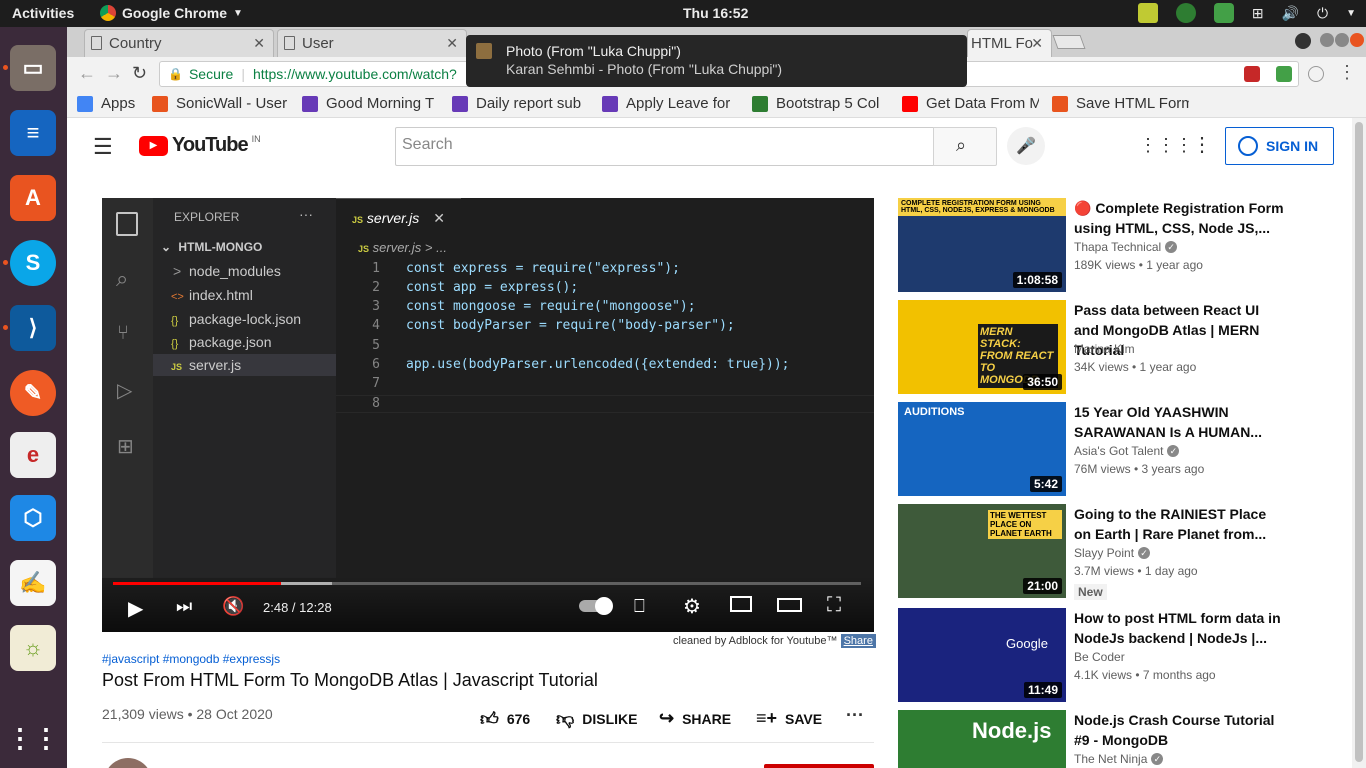 The image size is (1366, 768). Describe the element at coordinates (487, 583) in the screenshot. I see `progress-bar` at that location.